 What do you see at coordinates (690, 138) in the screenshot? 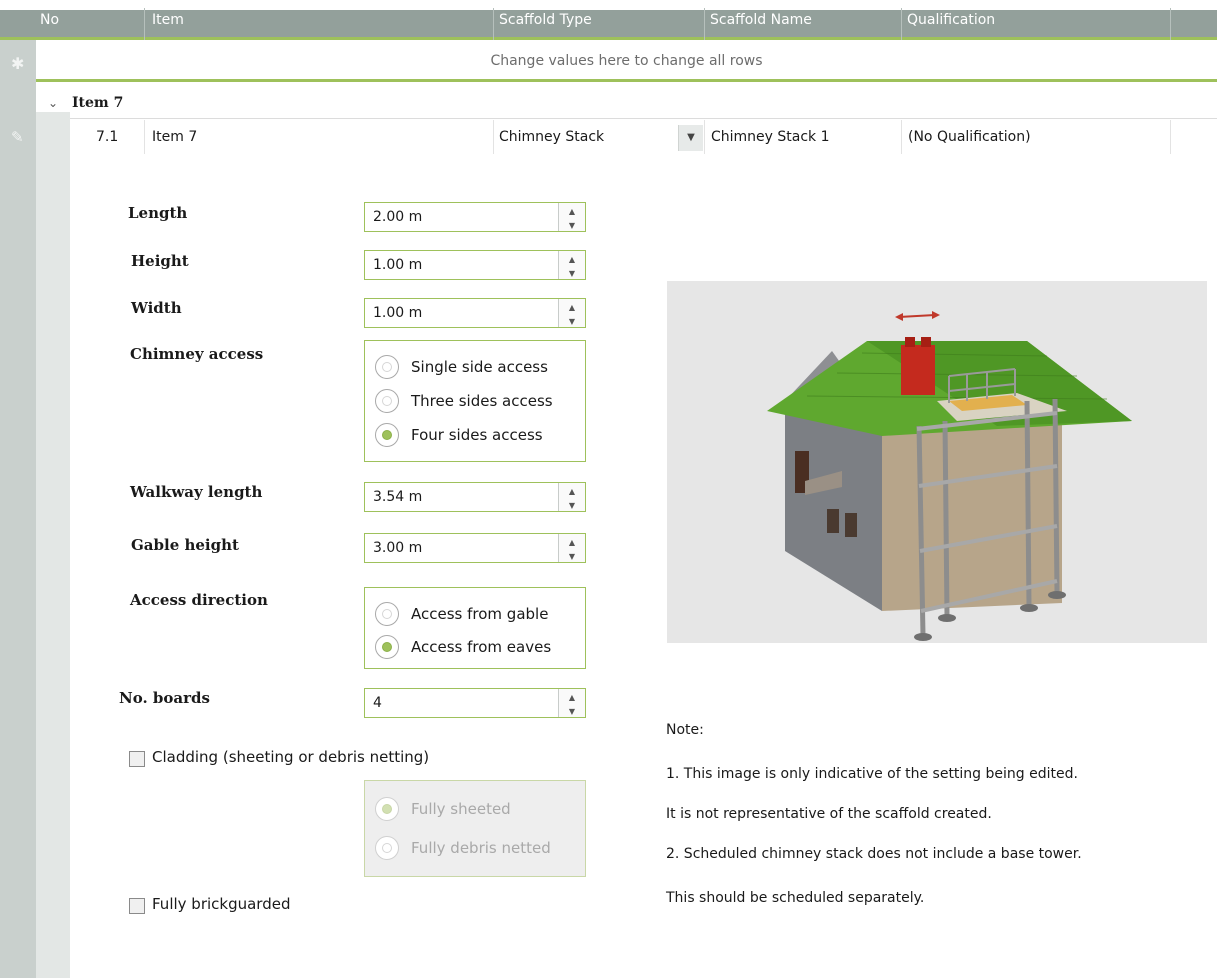
I see `scaffold-type-dropdown-button: ▼` at bounding box center [690, 138].